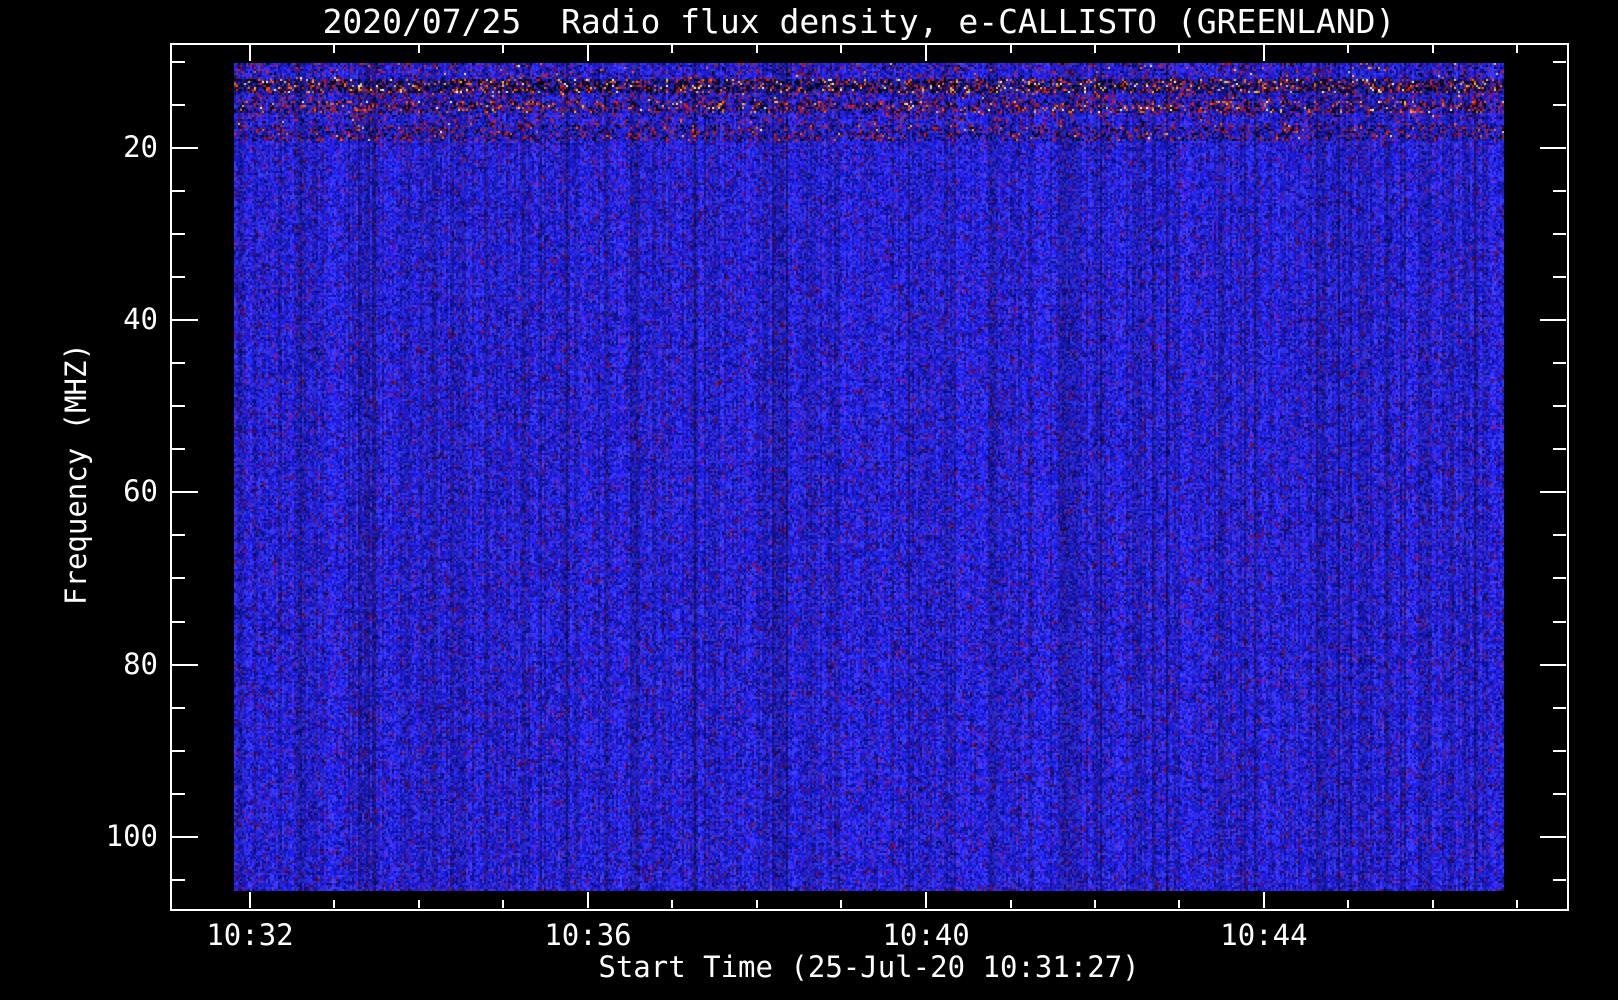 The width and height of the screenshot is (1618, 1000). I want to click on y-tick-label: 40, so click(140, 319).